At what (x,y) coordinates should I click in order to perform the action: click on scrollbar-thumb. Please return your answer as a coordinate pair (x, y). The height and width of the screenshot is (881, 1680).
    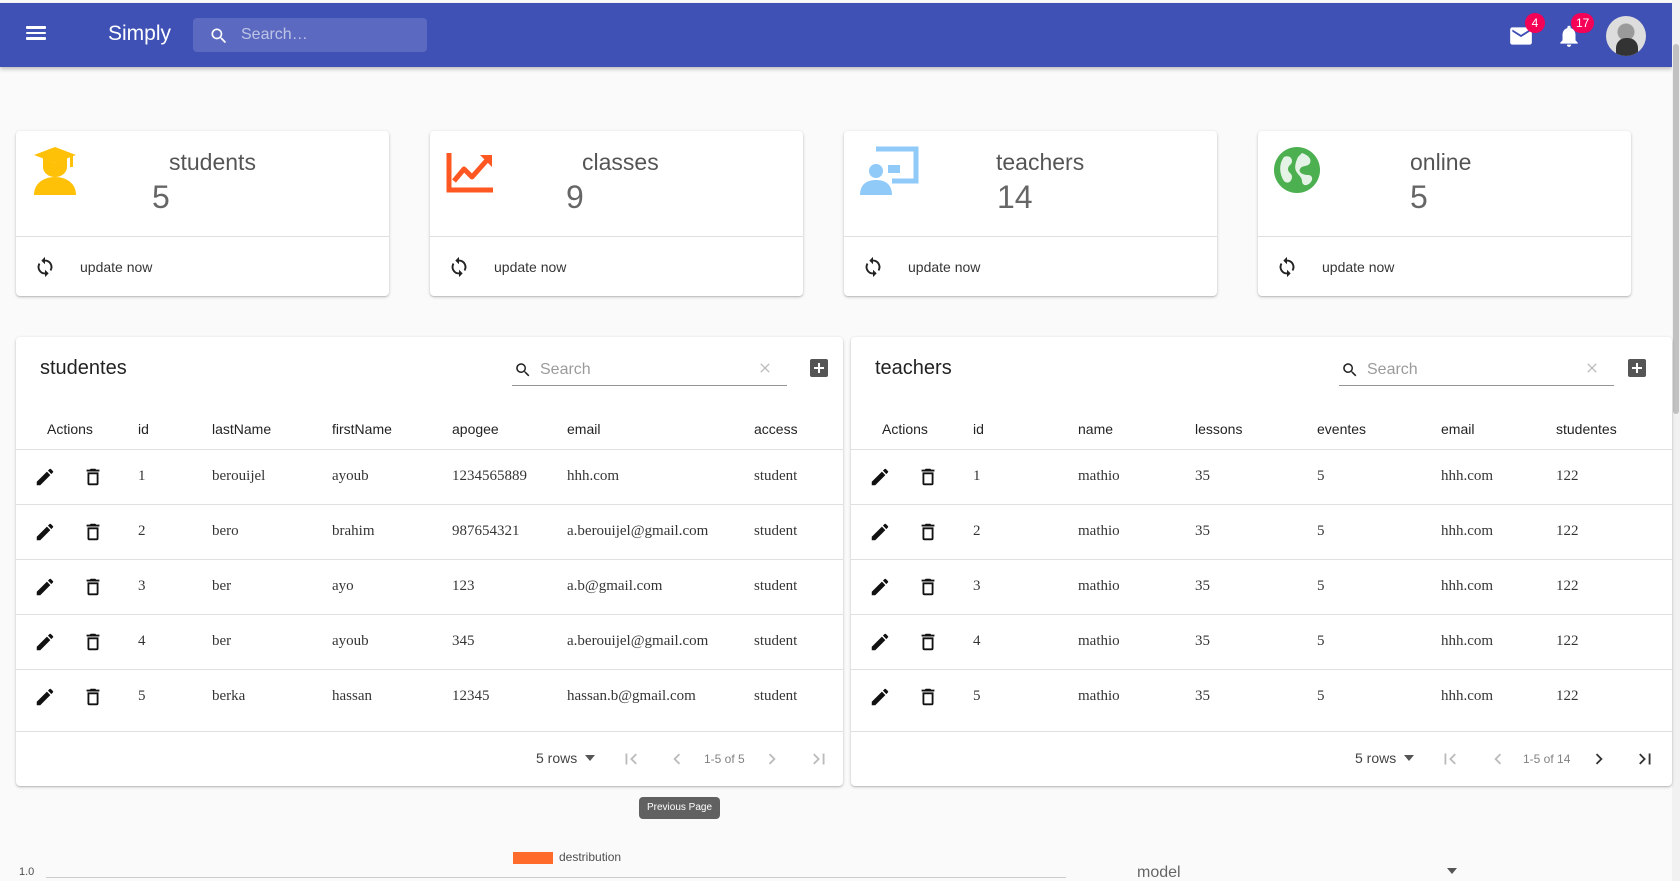
    Looking at the image, I should click on (1676, 229).